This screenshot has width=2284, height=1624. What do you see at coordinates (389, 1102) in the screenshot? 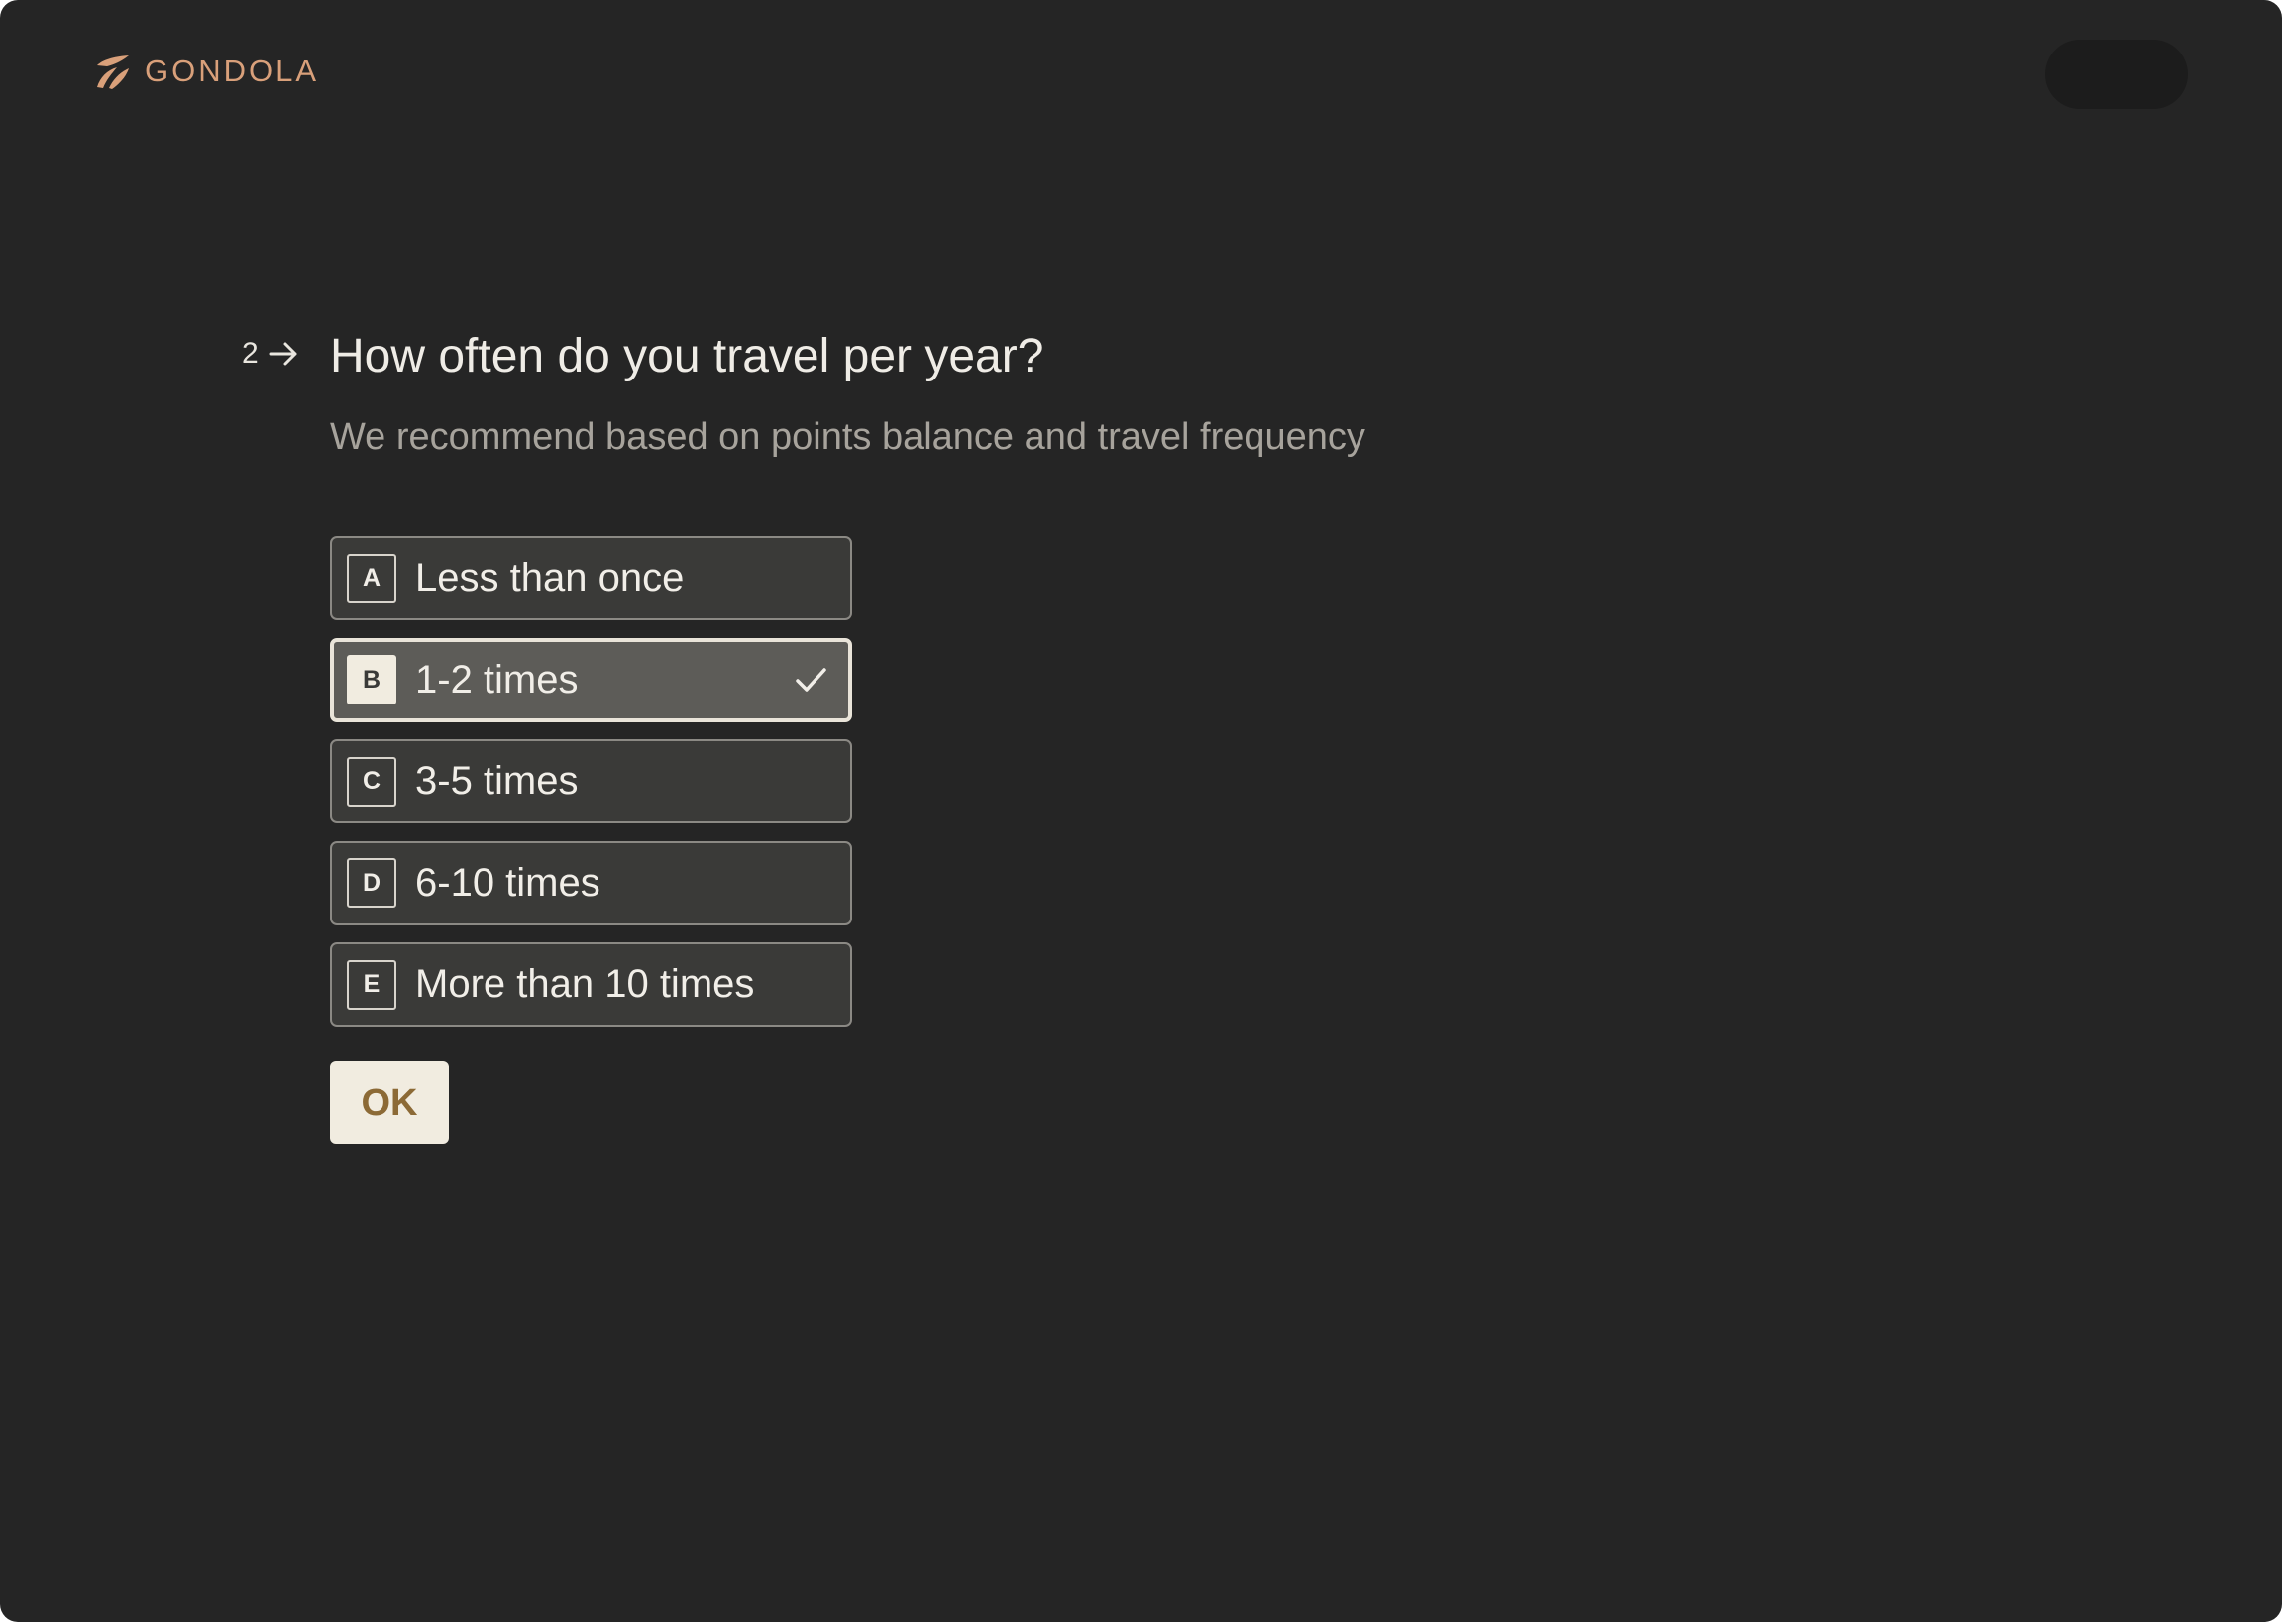
I see `ok-button: OK` at bounding box center [389, 1102].